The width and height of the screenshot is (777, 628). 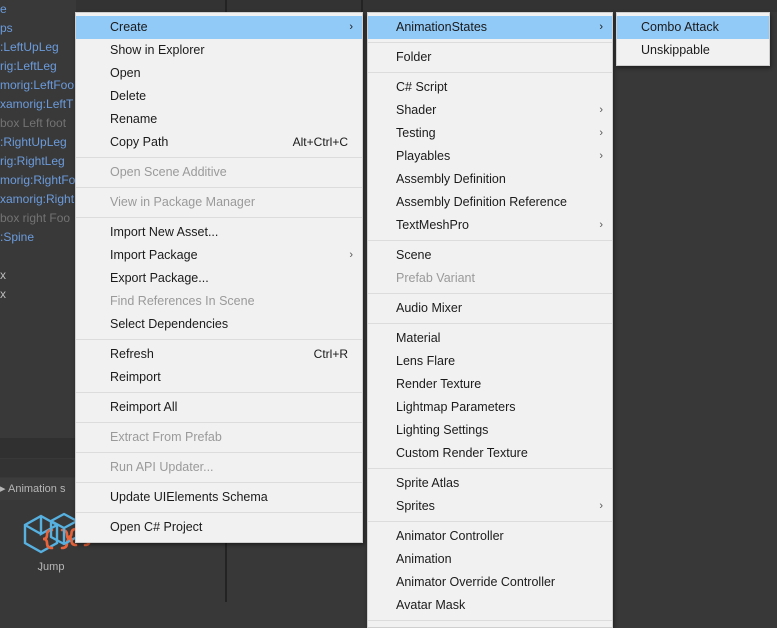 What do you see at coordinates (432, 225) in the screenshot?
I see `menu-item-label: TextMeshPro` at bounding box center [432, 225].